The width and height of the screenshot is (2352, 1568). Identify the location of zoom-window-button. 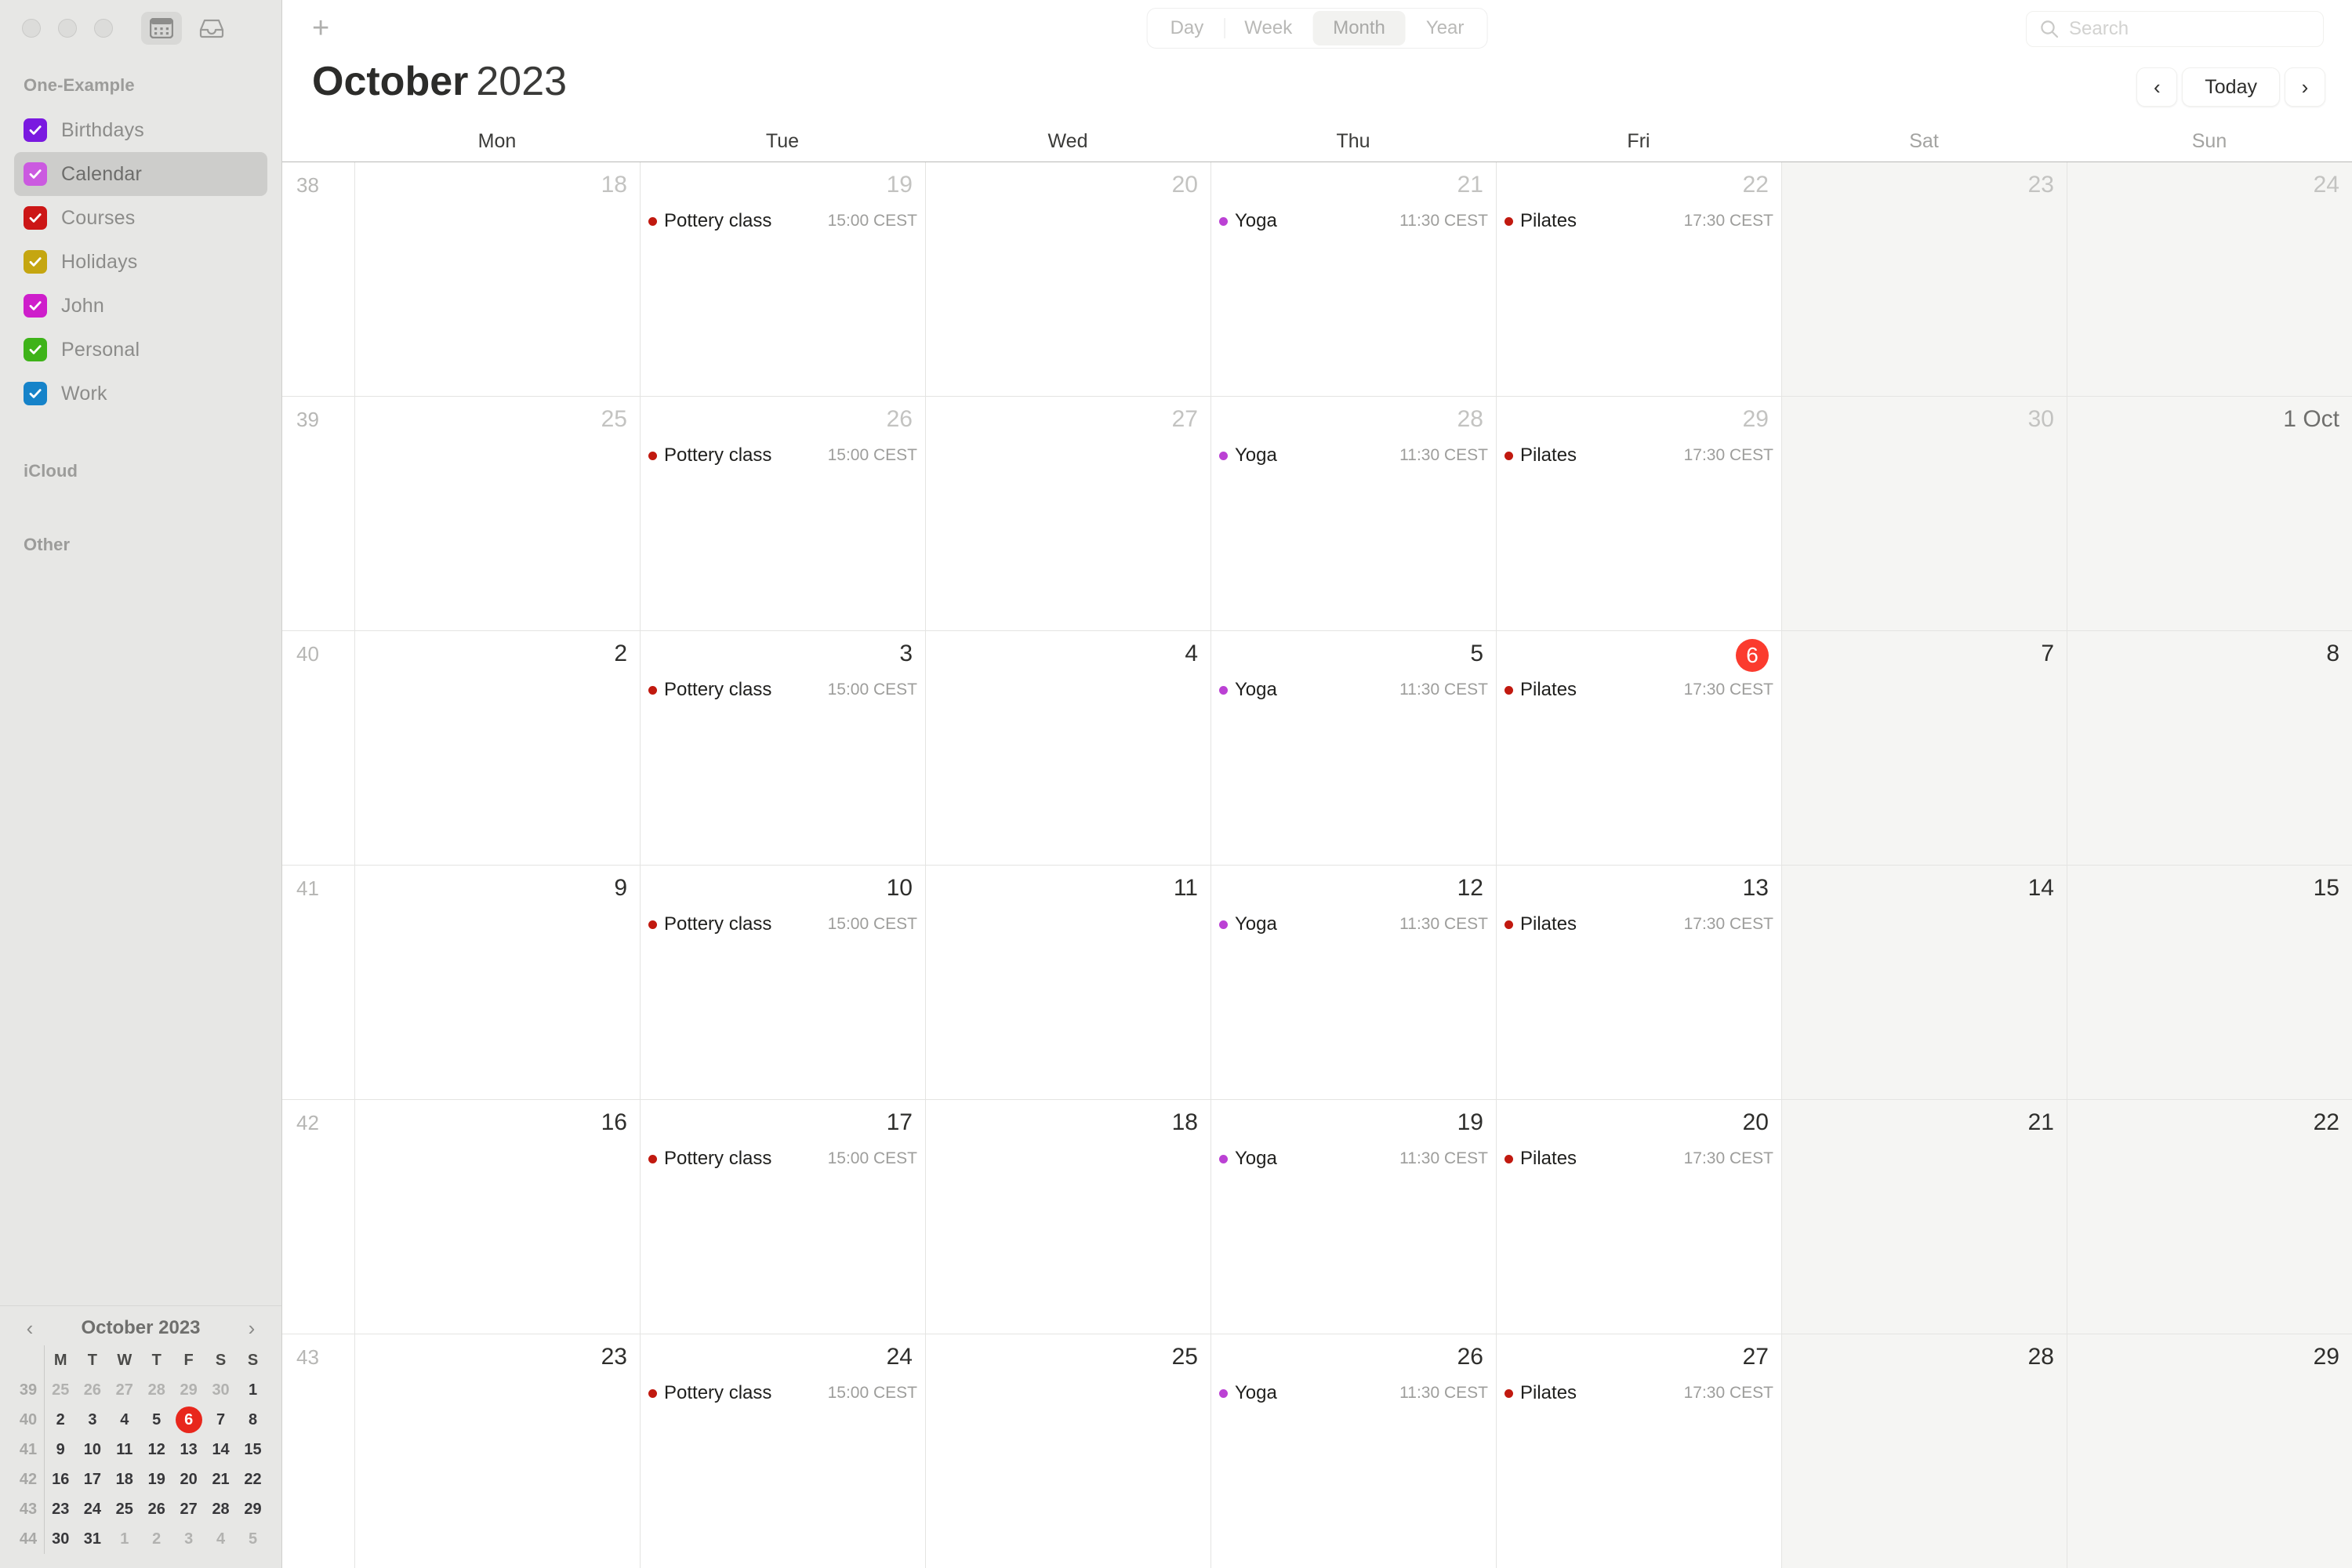
(103, 28).